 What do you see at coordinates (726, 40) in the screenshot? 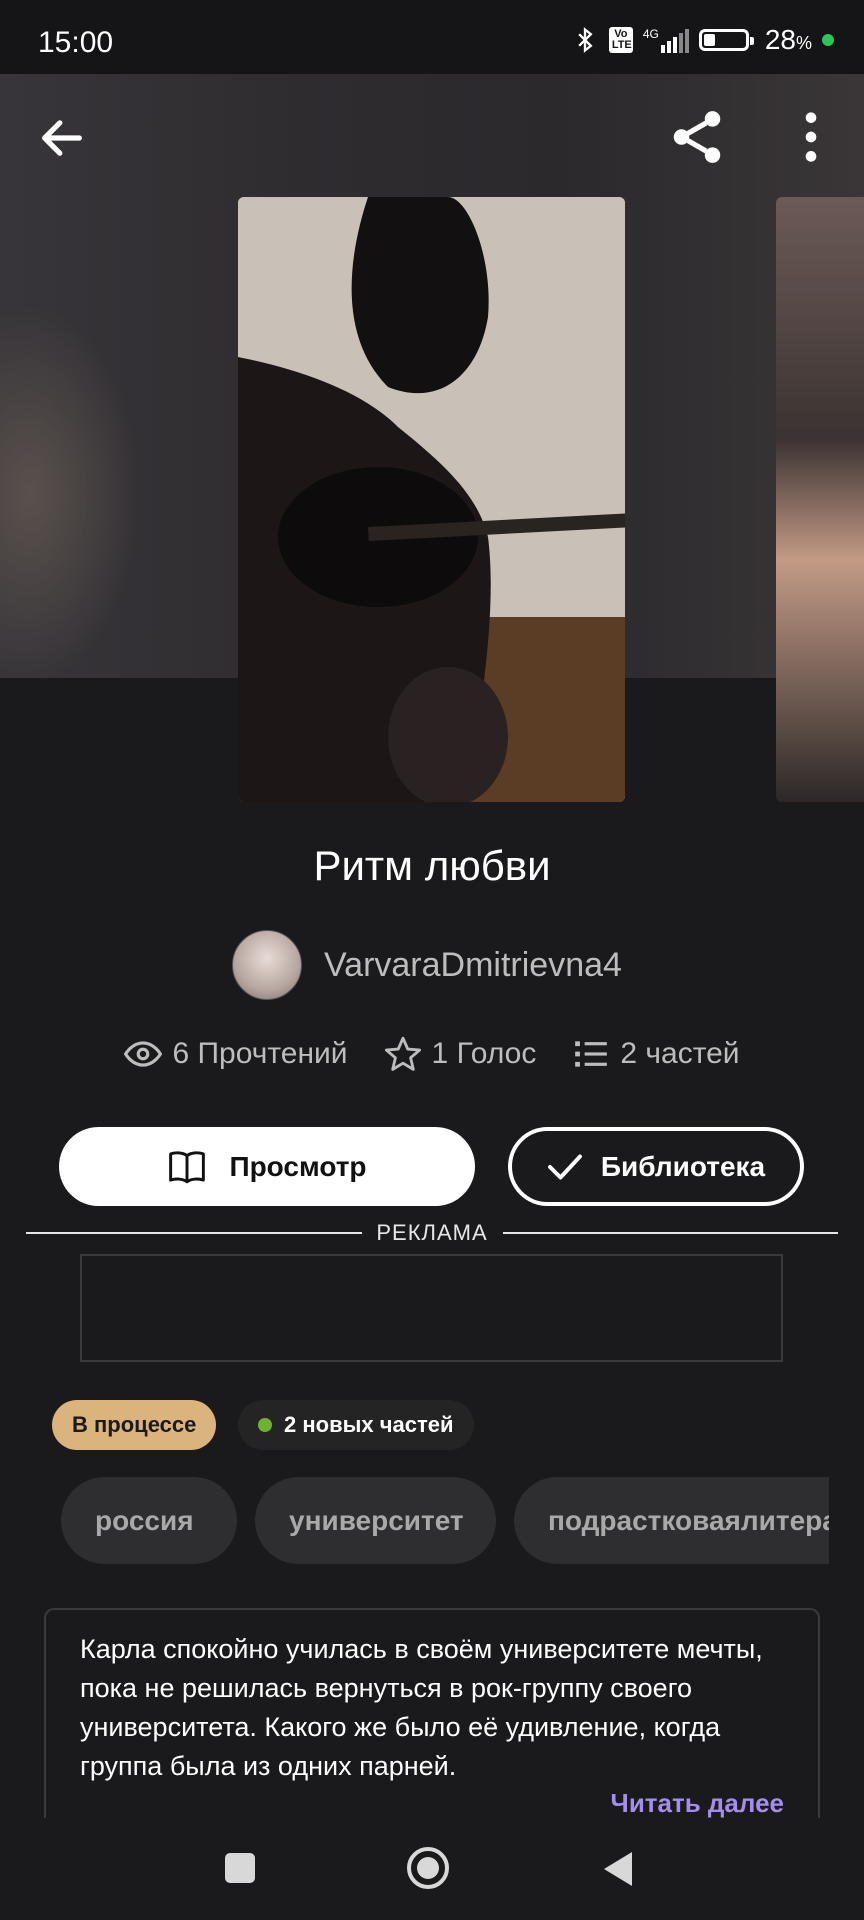
I see `battery-icon` at bounding box center [726, 40].